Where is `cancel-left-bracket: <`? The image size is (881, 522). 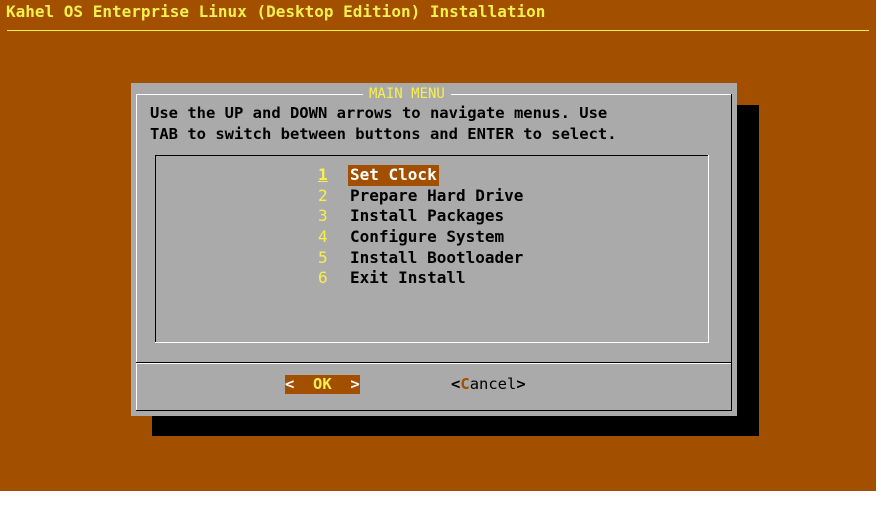 cancel-left-bracket: < is located at coordinates (456, 384).